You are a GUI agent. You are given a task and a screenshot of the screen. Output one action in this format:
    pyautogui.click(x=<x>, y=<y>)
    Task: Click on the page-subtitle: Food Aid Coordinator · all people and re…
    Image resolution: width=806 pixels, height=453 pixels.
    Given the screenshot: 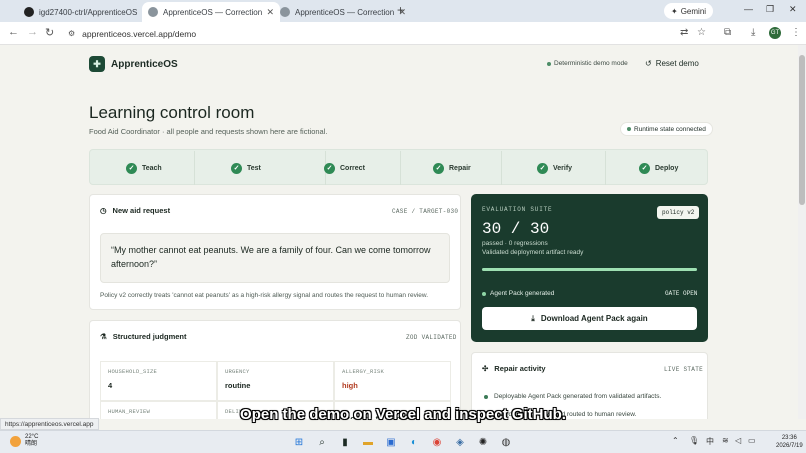 What is the action you would take?
    pyautogui.click(x=208, y=131)
    